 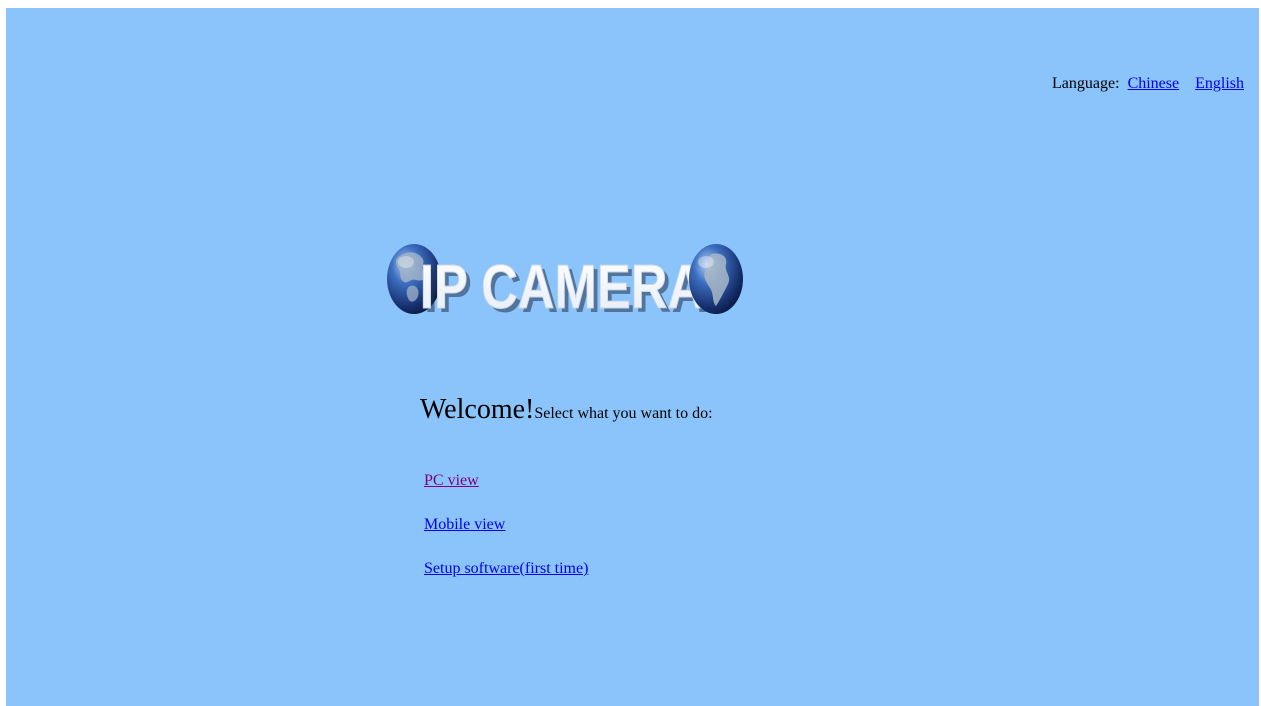 What do you see at coordinates (506, 568) in the screenshot?
I see `setup-software-link: Setup software(first time)` at bounding box center [506, 568].